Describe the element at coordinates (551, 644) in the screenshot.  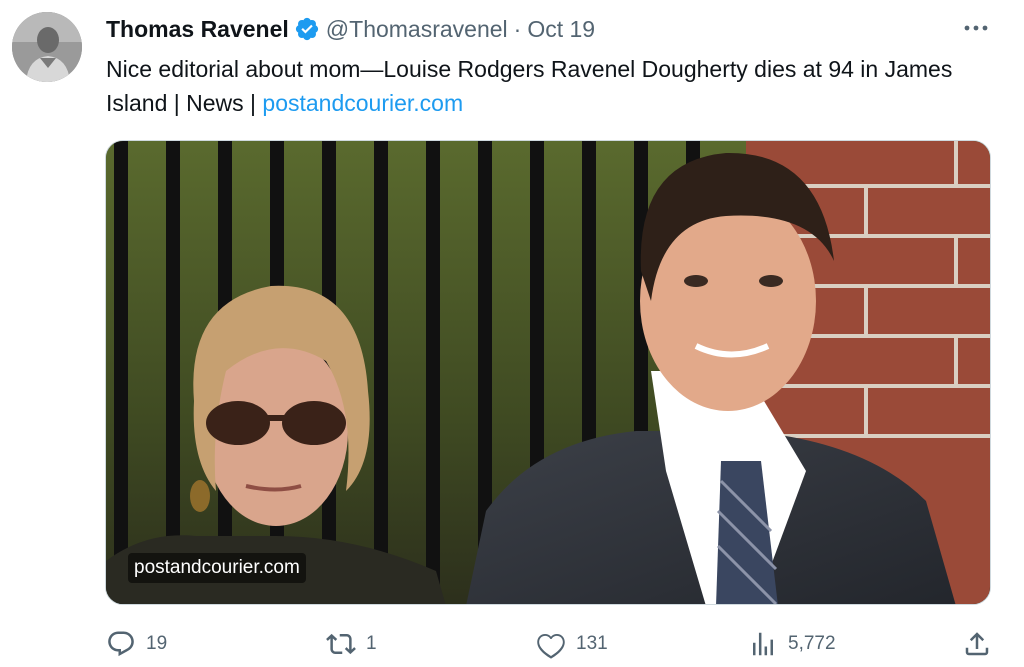
I see `heart-icon` at that location.